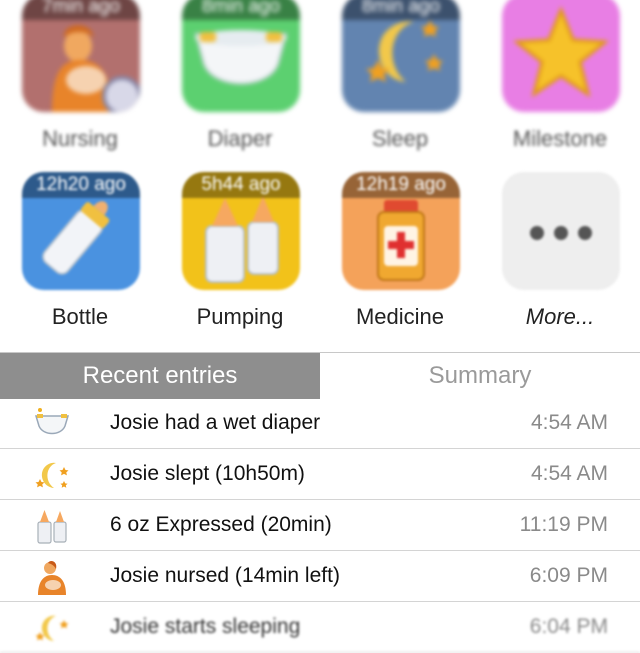 Image resolution: width=640 pixels, height=653 pixels. I want to click on list-item: Josie starts sleeping 6:04 PM, so click(320, 627).